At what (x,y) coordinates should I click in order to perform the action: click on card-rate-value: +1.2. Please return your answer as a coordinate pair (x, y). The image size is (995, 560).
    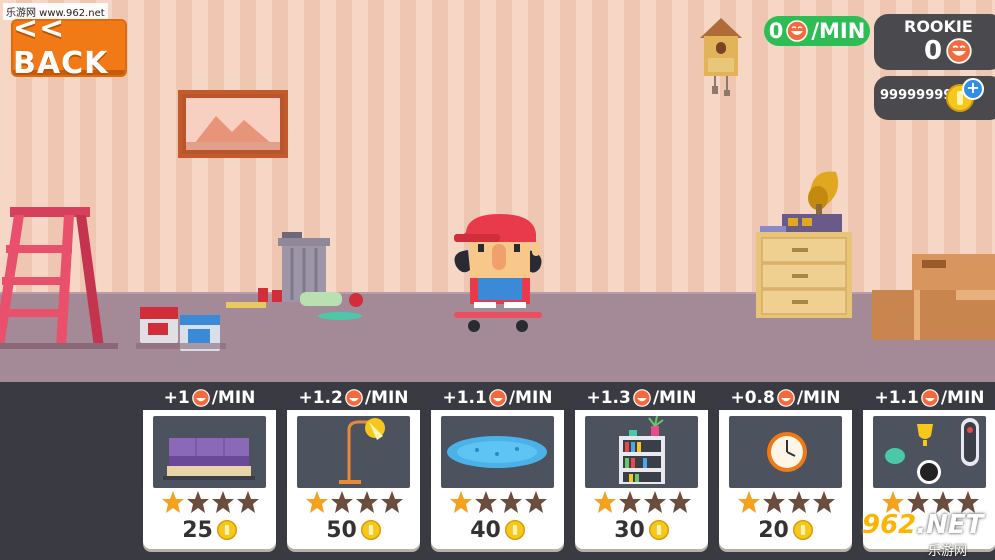
    Looking at the image, I should click on (320, 398).